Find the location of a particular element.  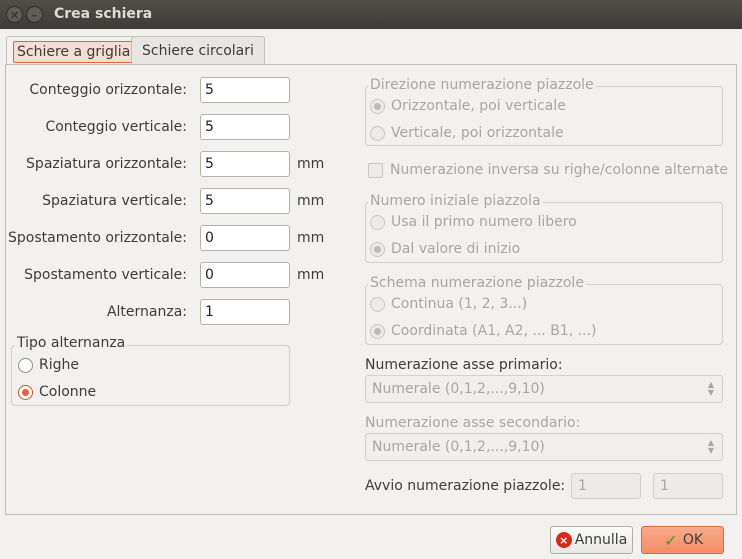

vertical-count-input: 5 is located at coordinates (245, 127).